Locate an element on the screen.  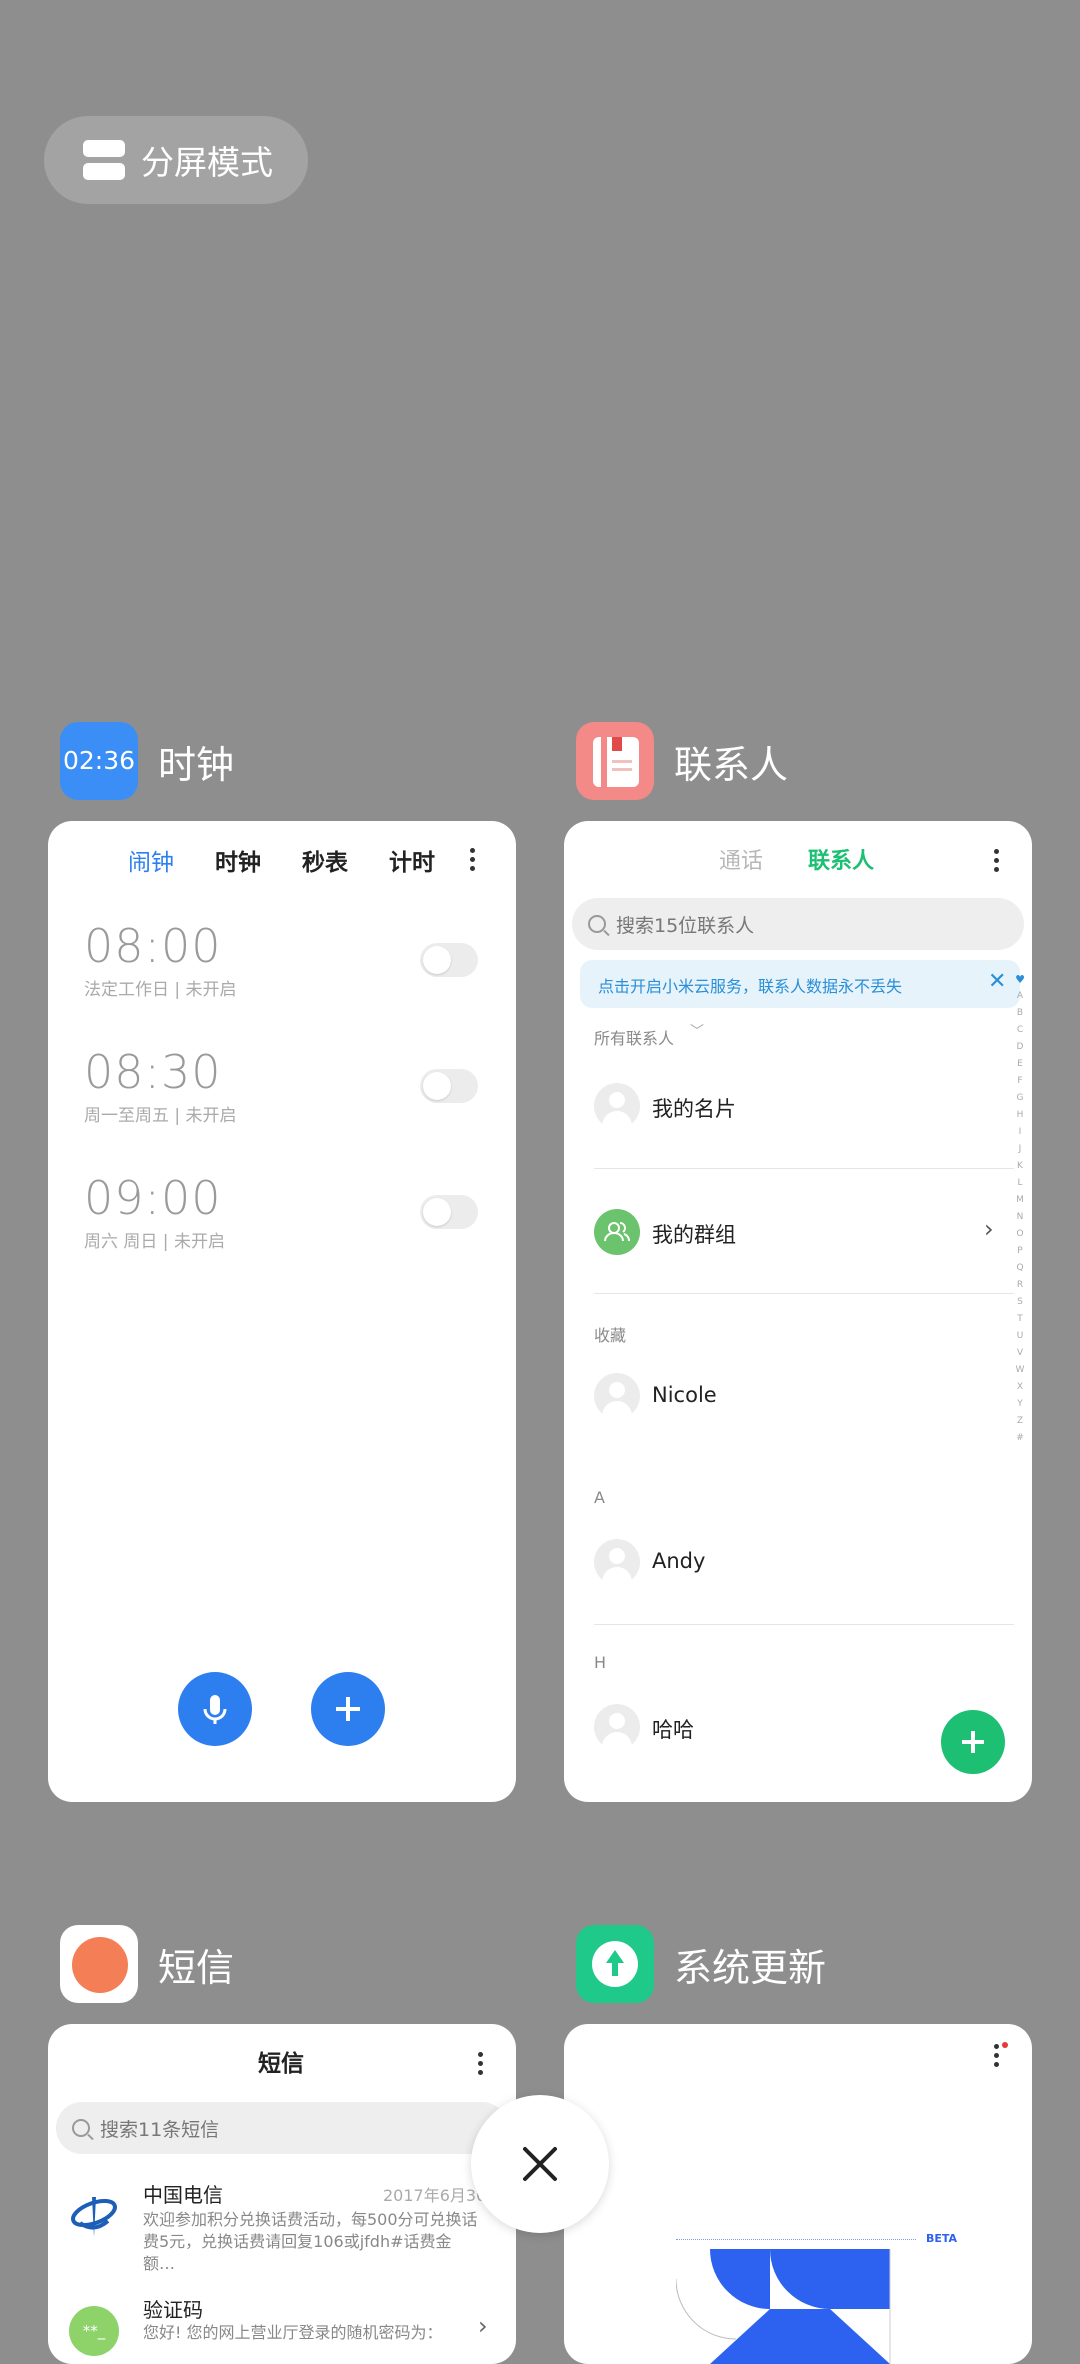
alarm-item: 09:00 周六 周日 | 未开启 is located at coordinates (154, 1211).